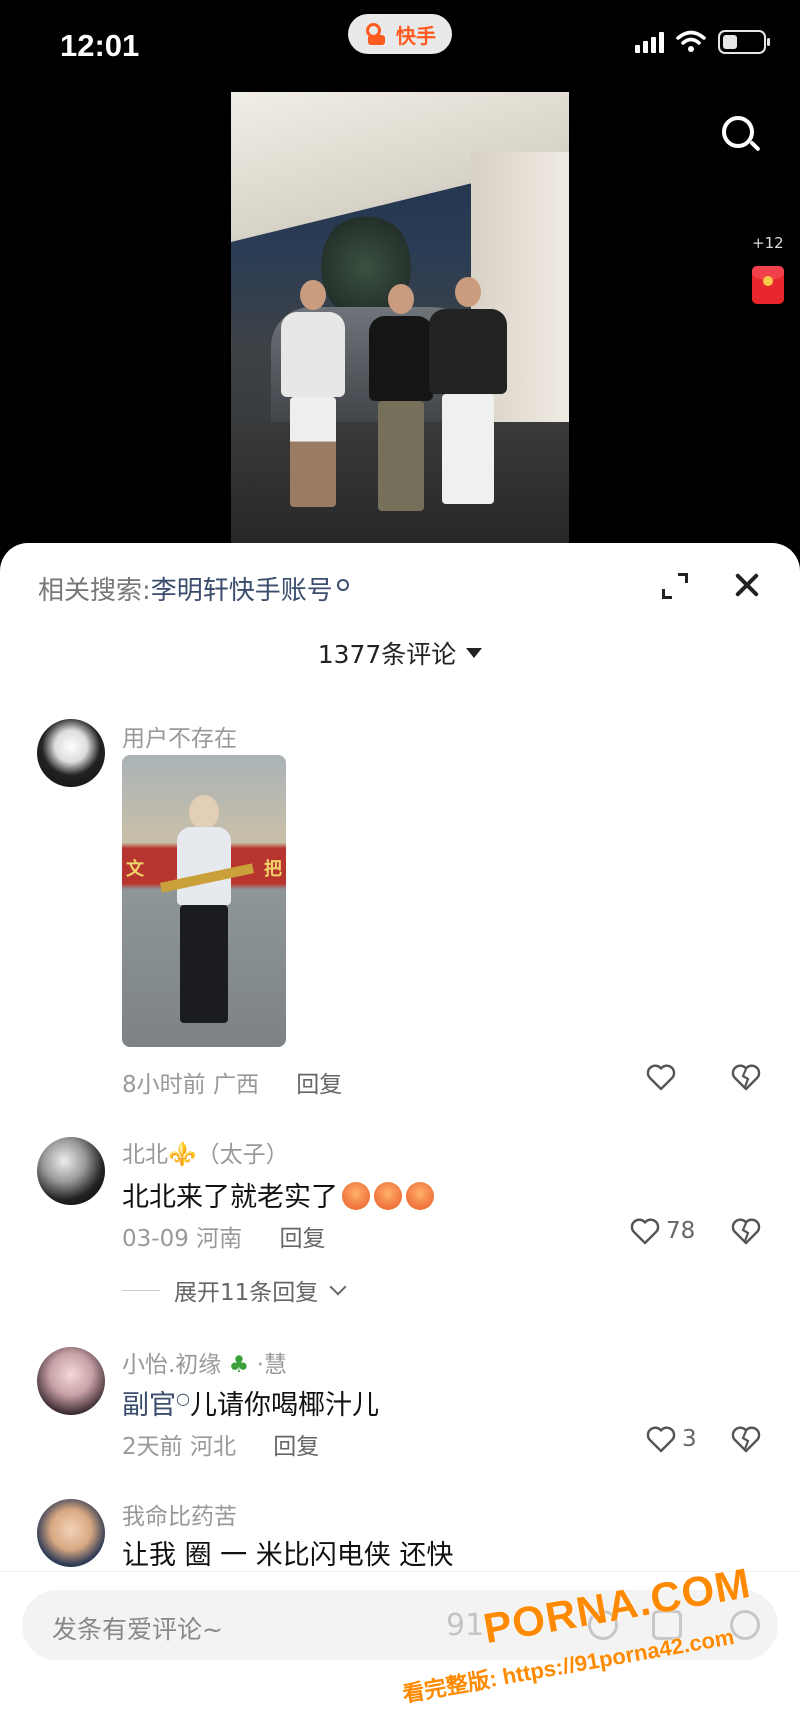 The height and width of the screenshot is (1731, 800). What do you see at coordinates (250, 1405) in the screenshot?
I see `comment-text: 副官○儿请你喝椰汁儿` at bounding box center [250, 1405].